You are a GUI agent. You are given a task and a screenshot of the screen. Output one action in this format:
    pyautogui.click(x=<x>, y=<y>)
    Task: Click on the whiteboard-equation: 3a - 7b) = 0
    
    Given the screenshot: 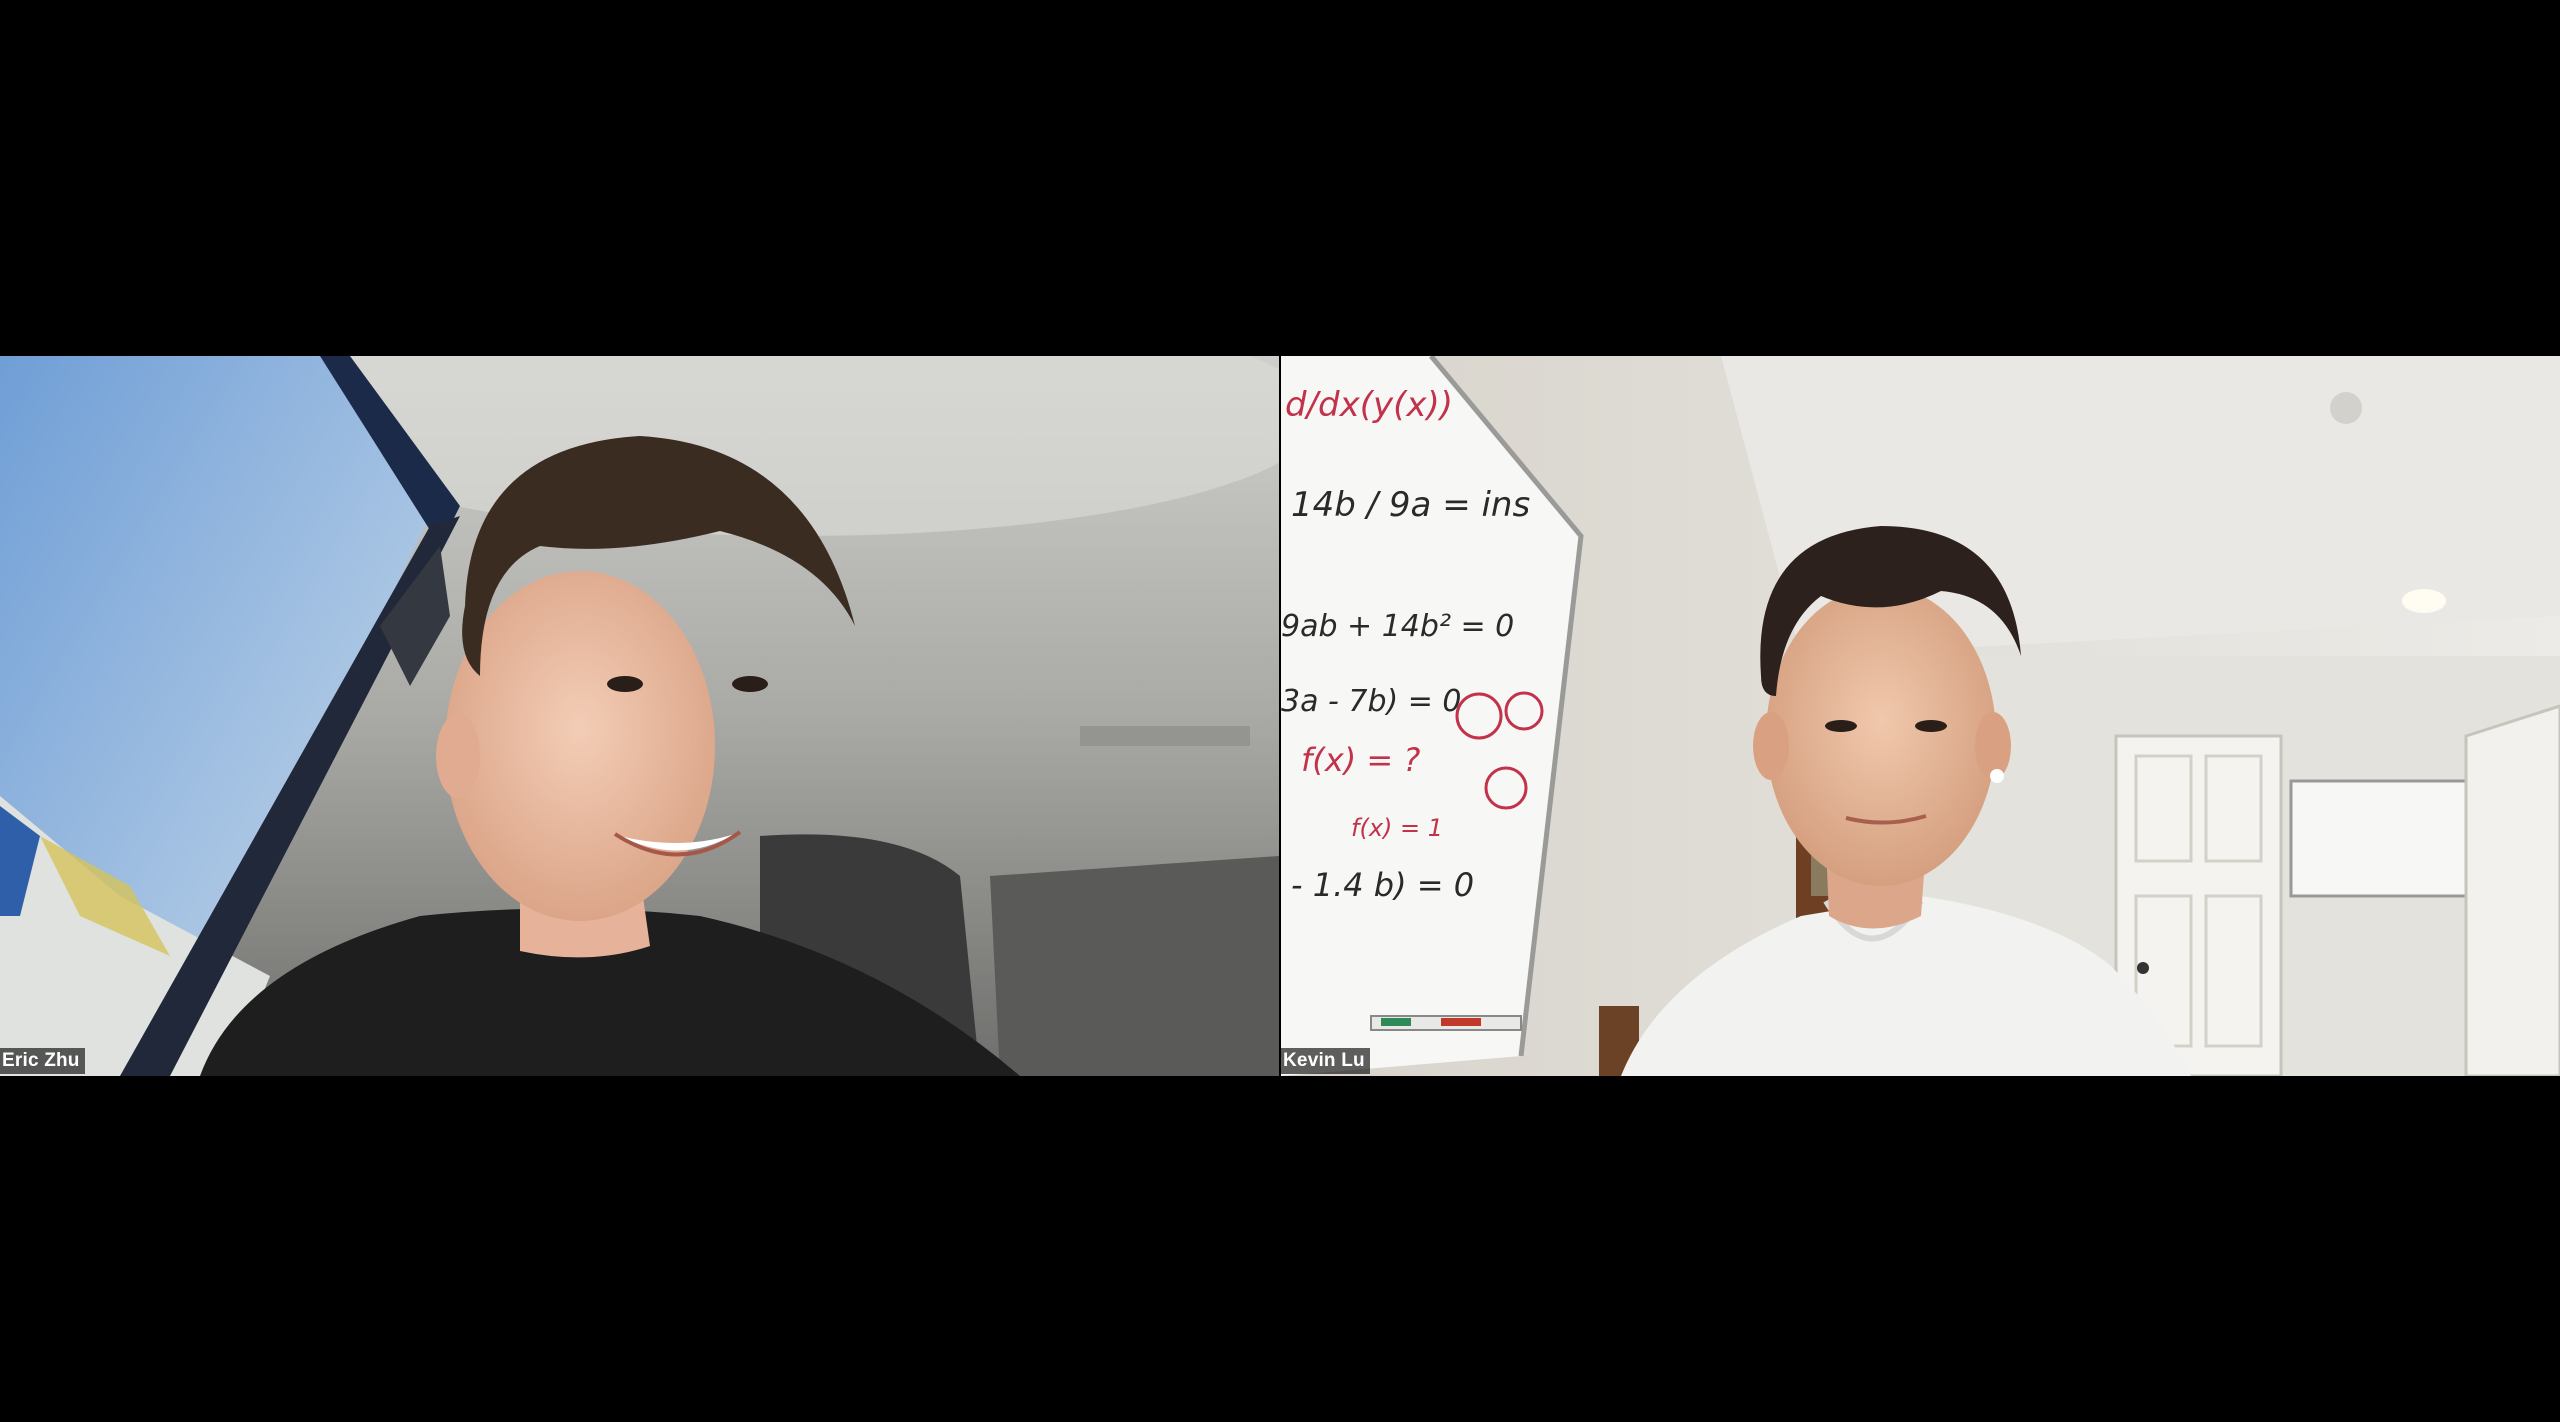 What is the action you would take?
    pyautogui.click(x=1371, y=701)
    